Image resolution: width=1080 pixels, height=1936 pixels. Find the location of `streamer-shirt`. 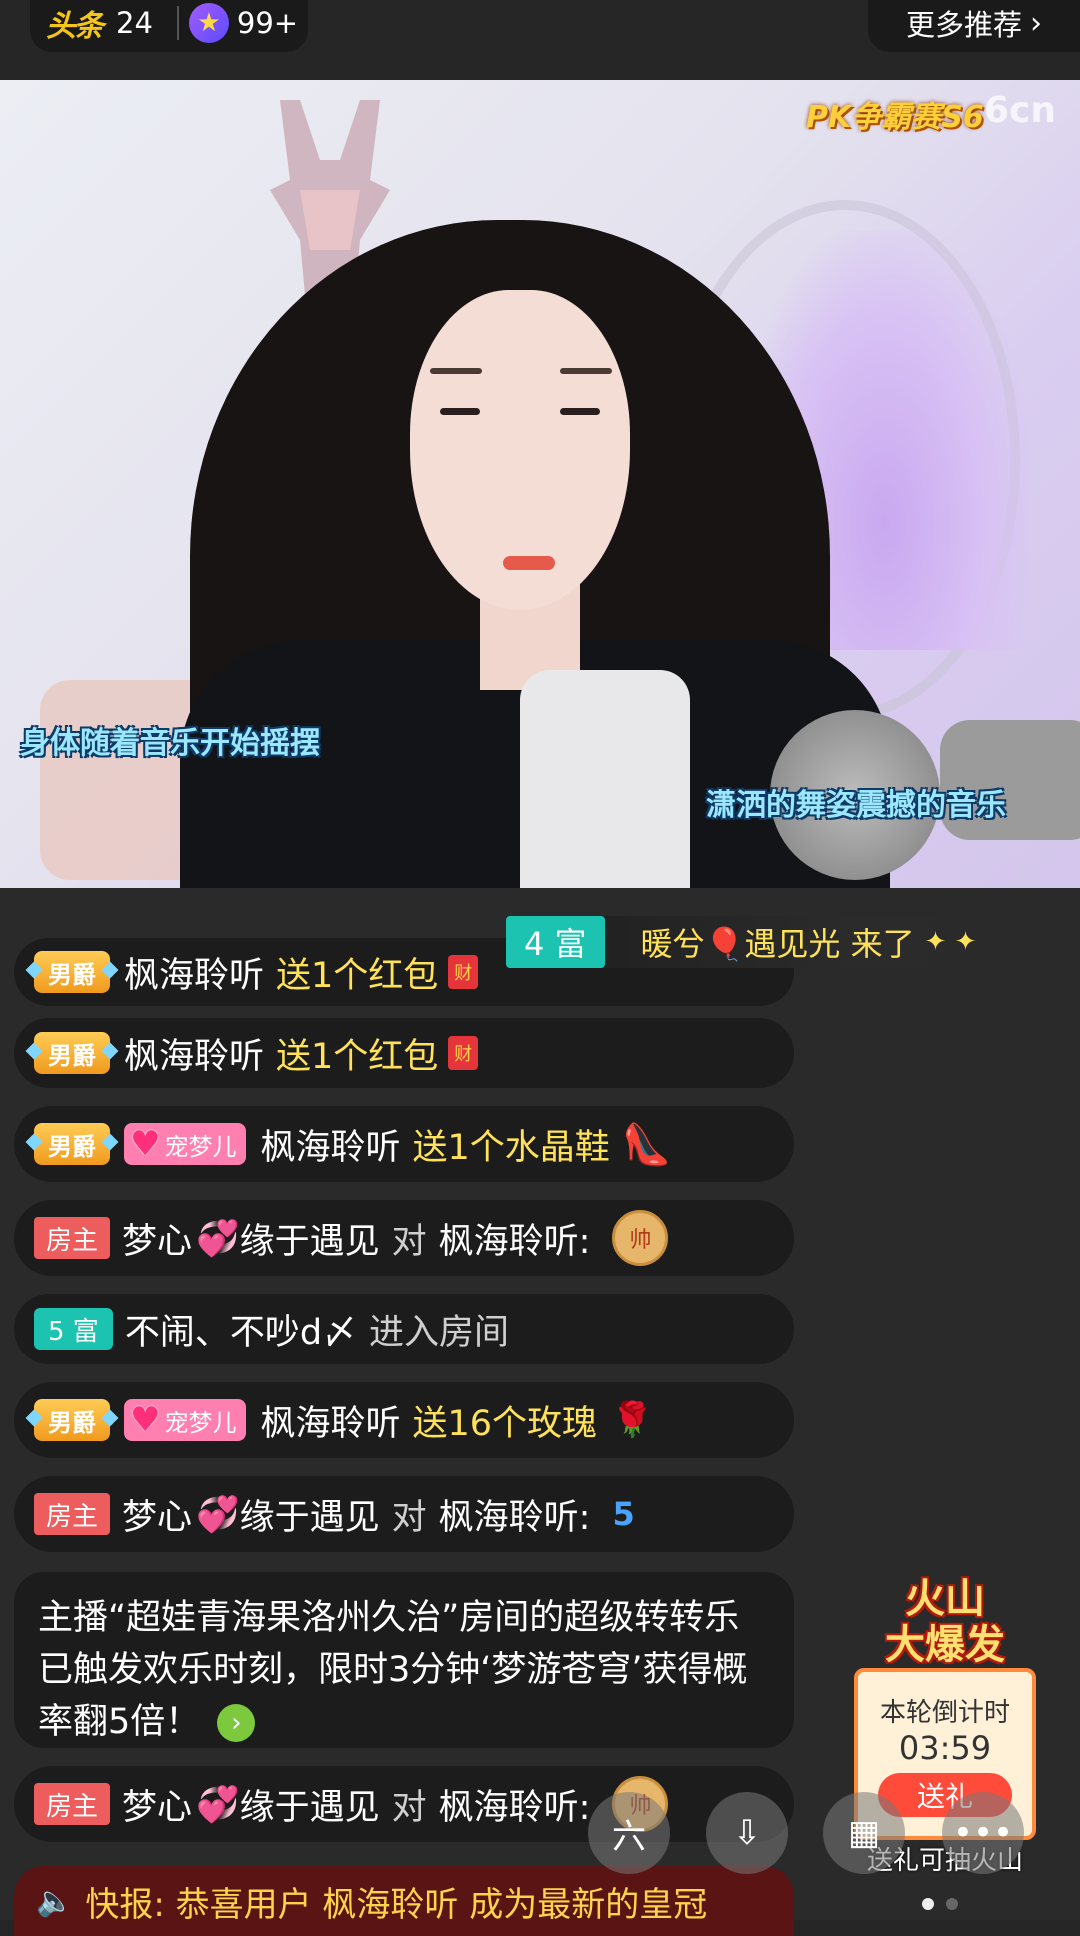

streamer-shirt is located at coordinates (605, 779).